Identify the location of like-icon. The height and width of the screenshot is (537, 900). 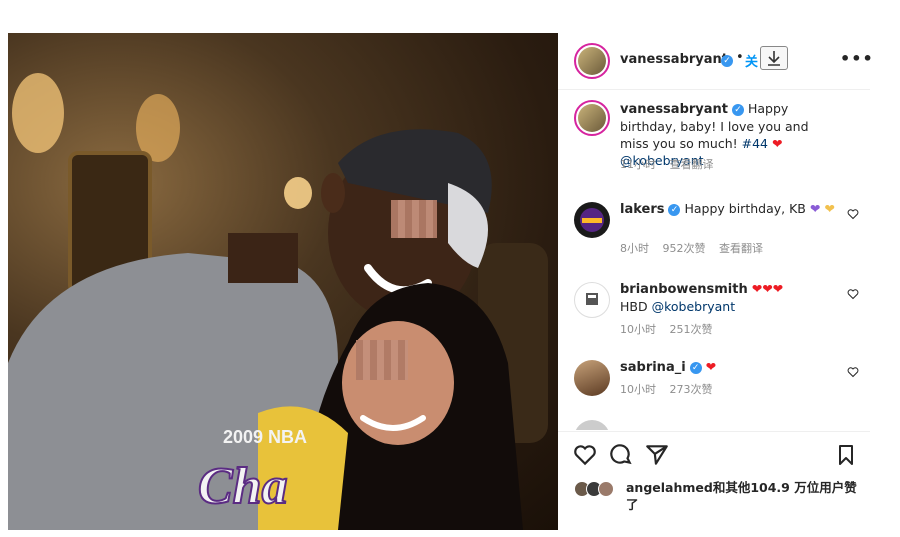
(585, 455).